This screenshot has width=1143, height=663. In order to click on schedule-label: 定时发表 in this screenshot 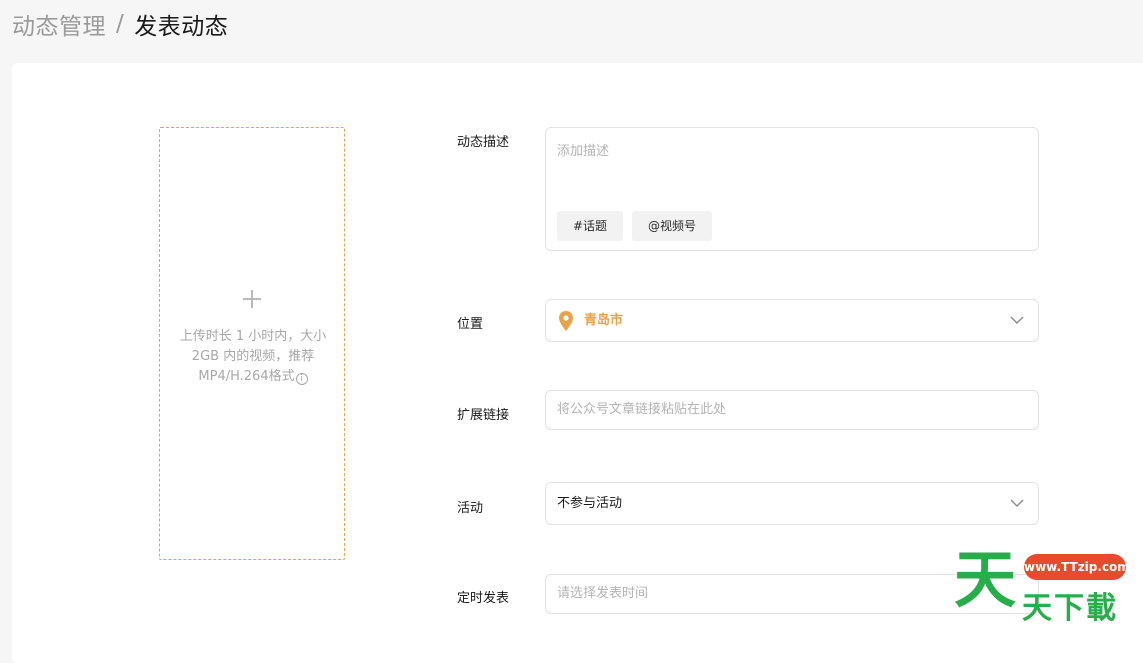, I will do `click(483, 598)`.